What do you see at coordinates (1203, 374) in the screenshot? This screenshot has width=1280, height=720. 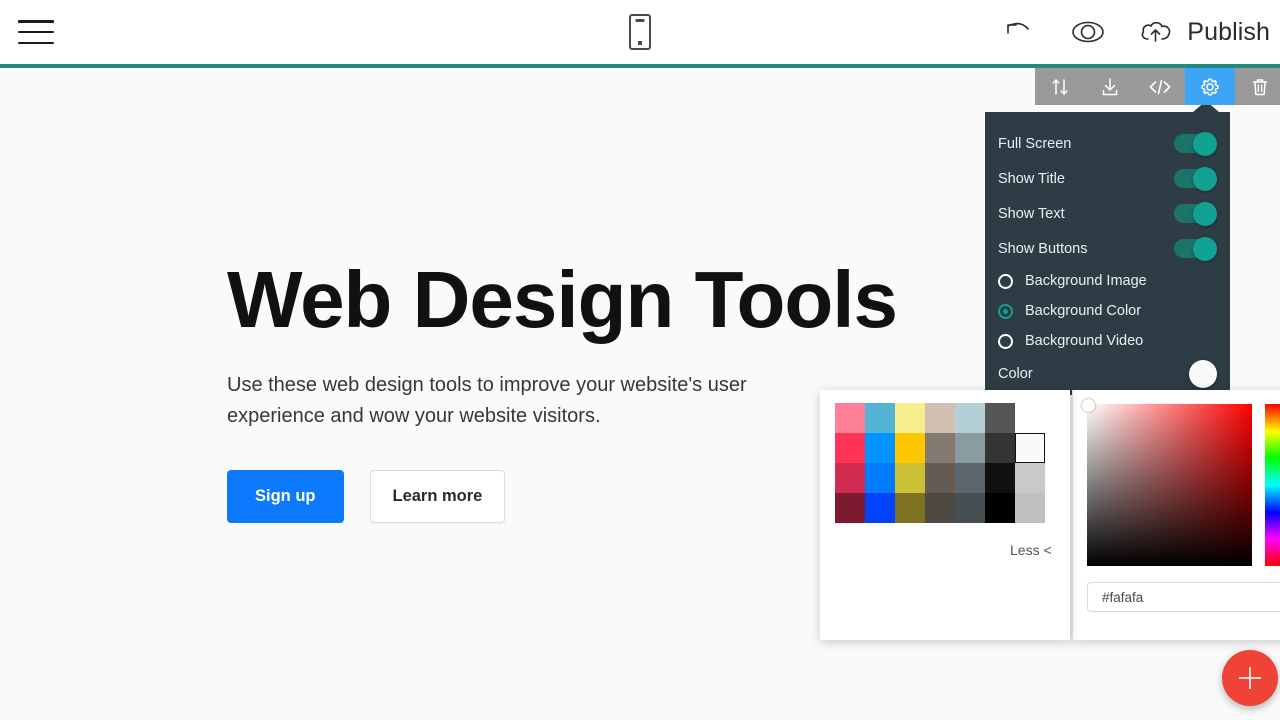 I see `color-swatch-button` at bounding box center [1203, 374].